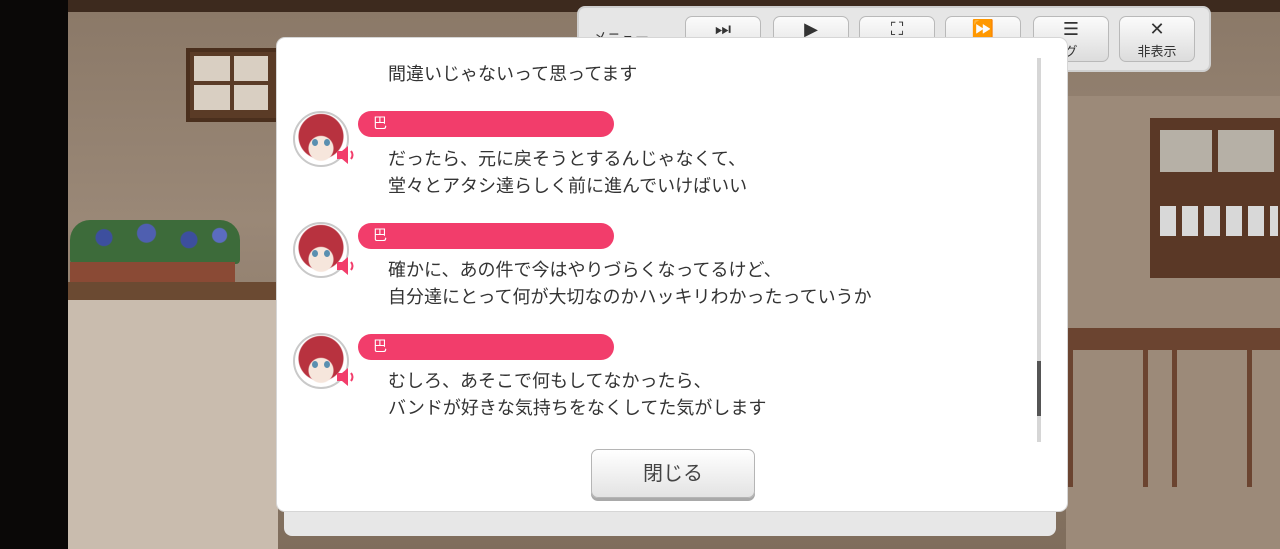  I want to click on log-line: 間違いじゃないって思ってます, so click(513, 74).